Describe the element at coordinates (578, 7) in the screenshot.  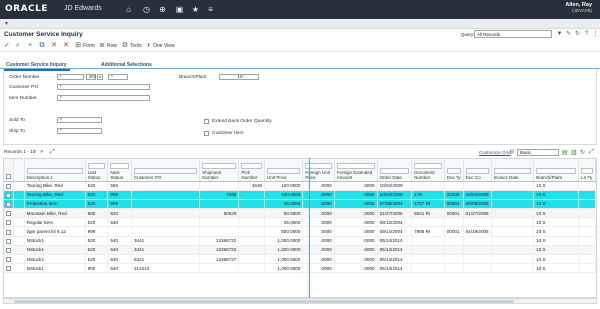
I see `user-menu: Allen, Ray (JDVAYB)` at that location.